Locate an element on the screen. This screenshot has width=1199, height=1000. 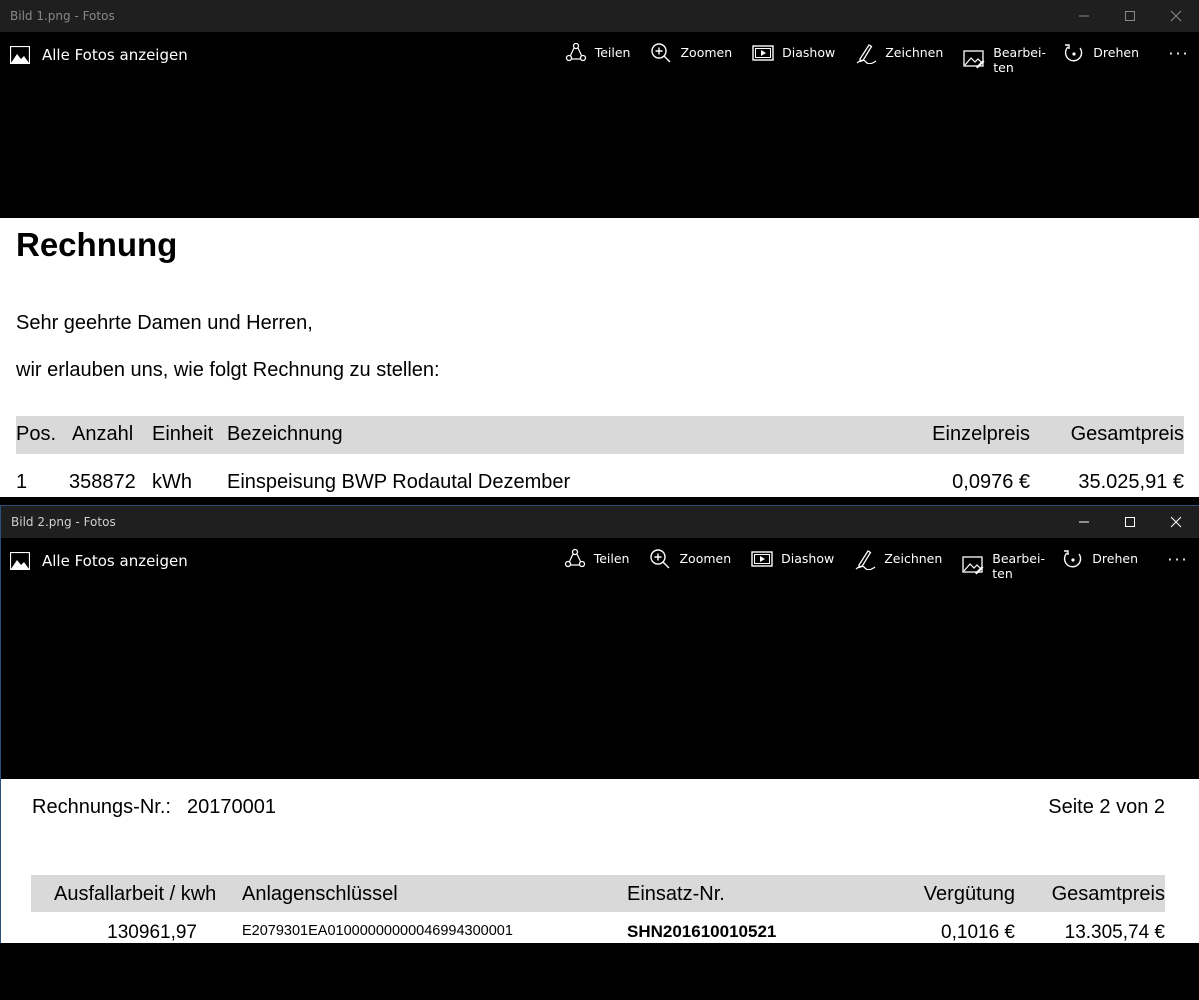
document-heading: Rechnung is located at coordinates (97, 244).